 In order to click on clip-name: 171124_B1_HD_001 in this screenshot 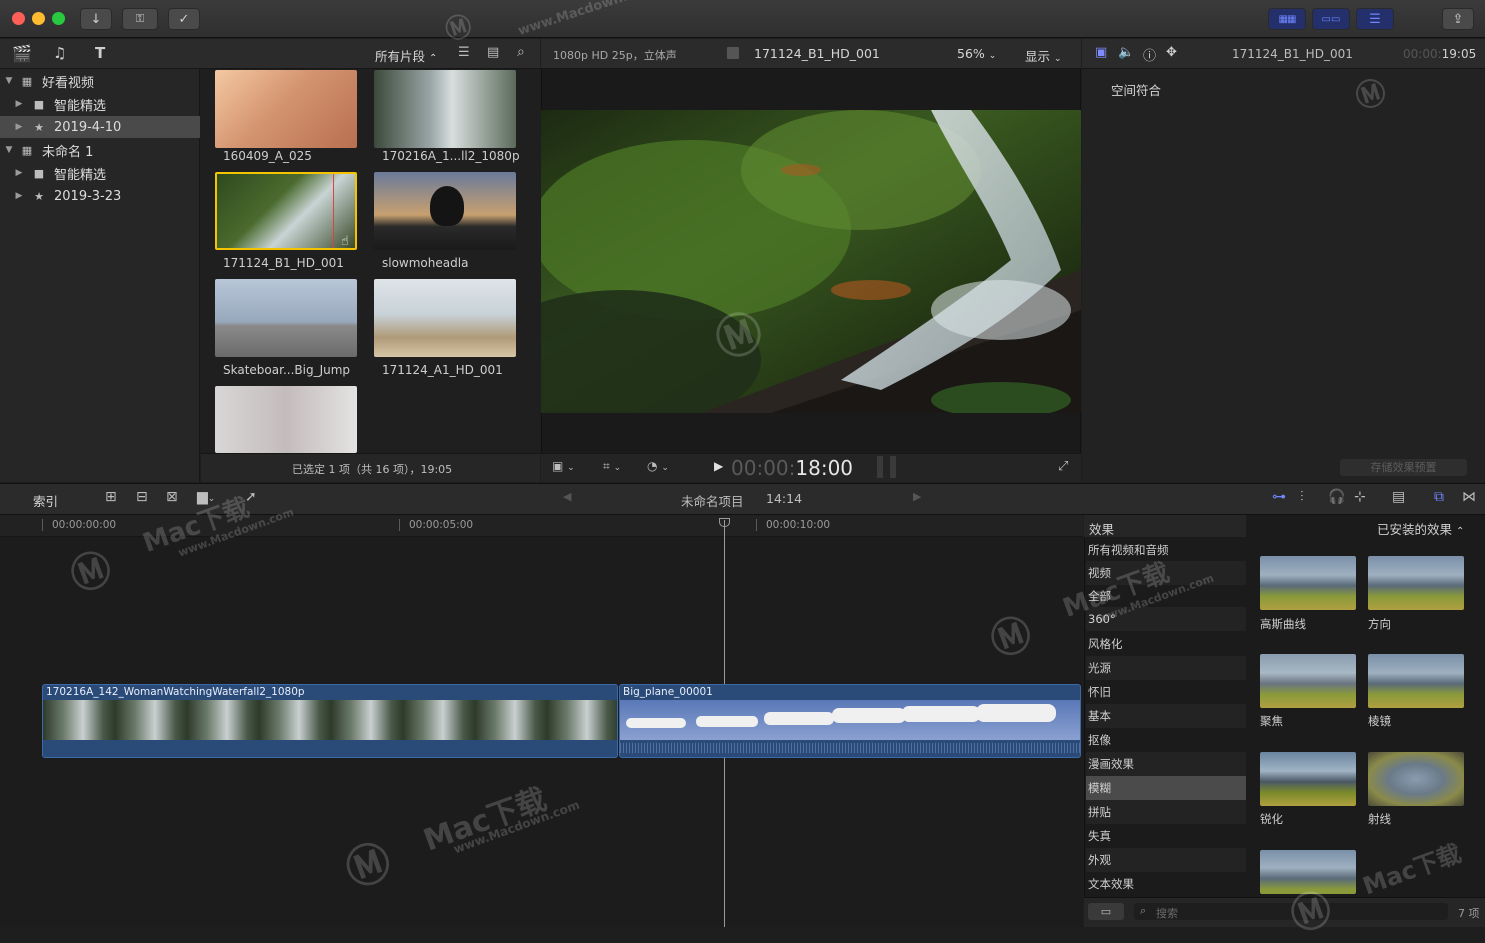, I will do `click(283, 263)`.